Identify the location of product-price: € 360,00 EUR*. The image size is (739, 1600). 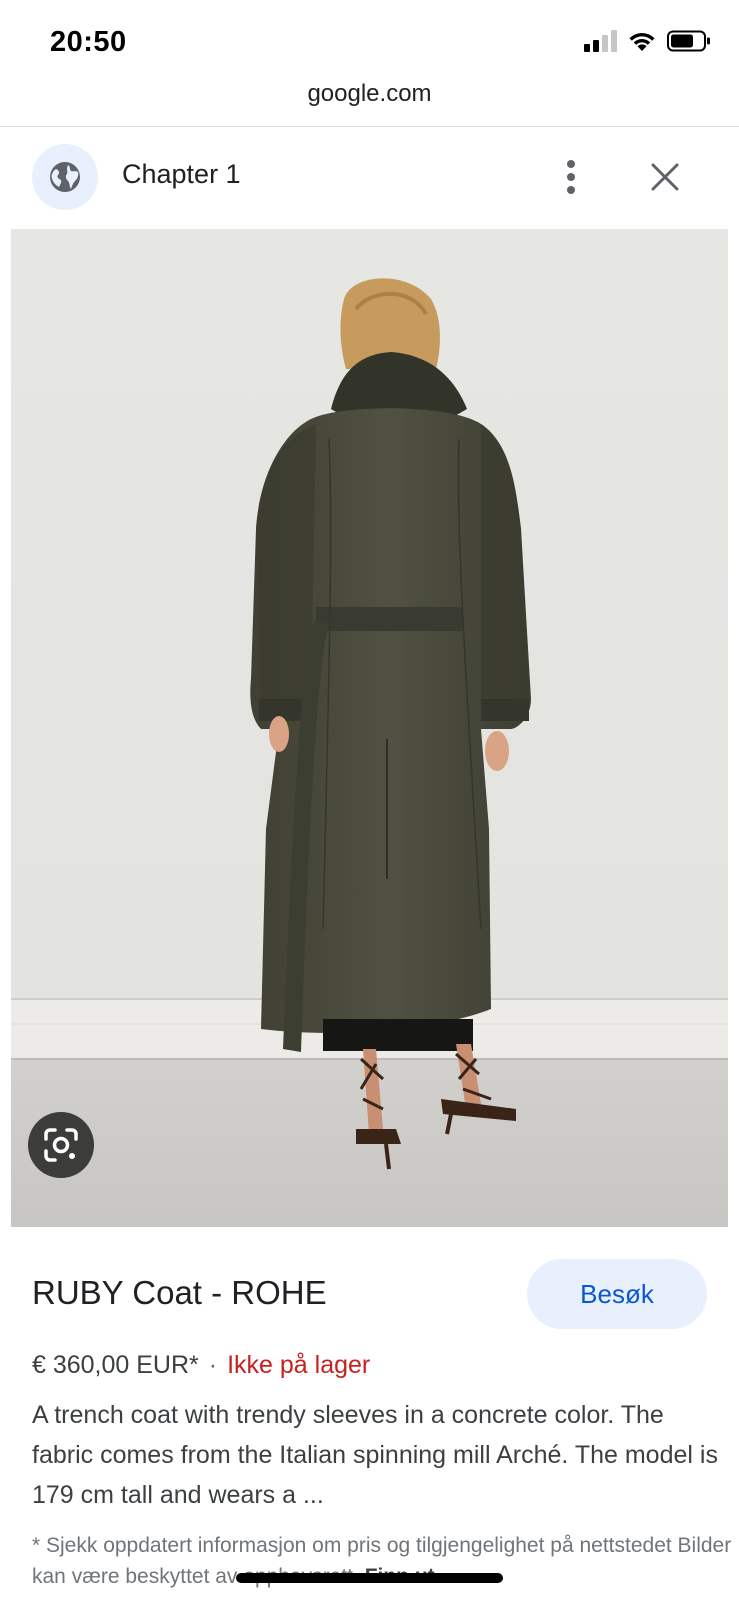
(115, 1365).